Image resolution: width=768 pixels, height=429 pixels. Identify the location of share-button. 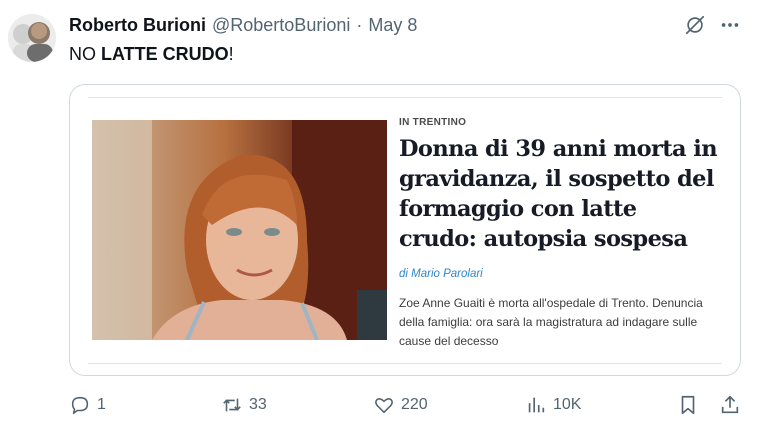
(730, 405).